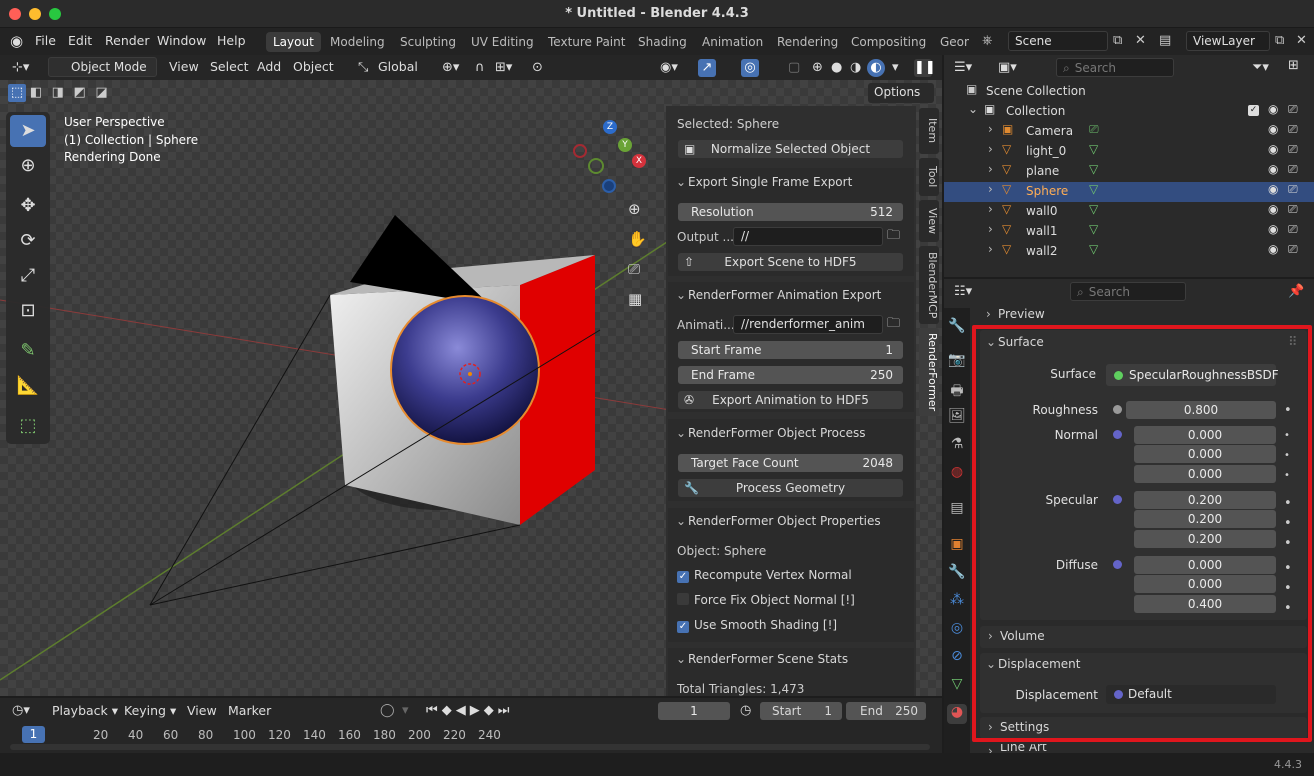 Image resolution: width=1314 pixels, height=776 pixels. What do you see at coordinates (20, 68) in the screenshot?
I see `editor-type-icon: ⊹▾` at bounding box center [20, 68].